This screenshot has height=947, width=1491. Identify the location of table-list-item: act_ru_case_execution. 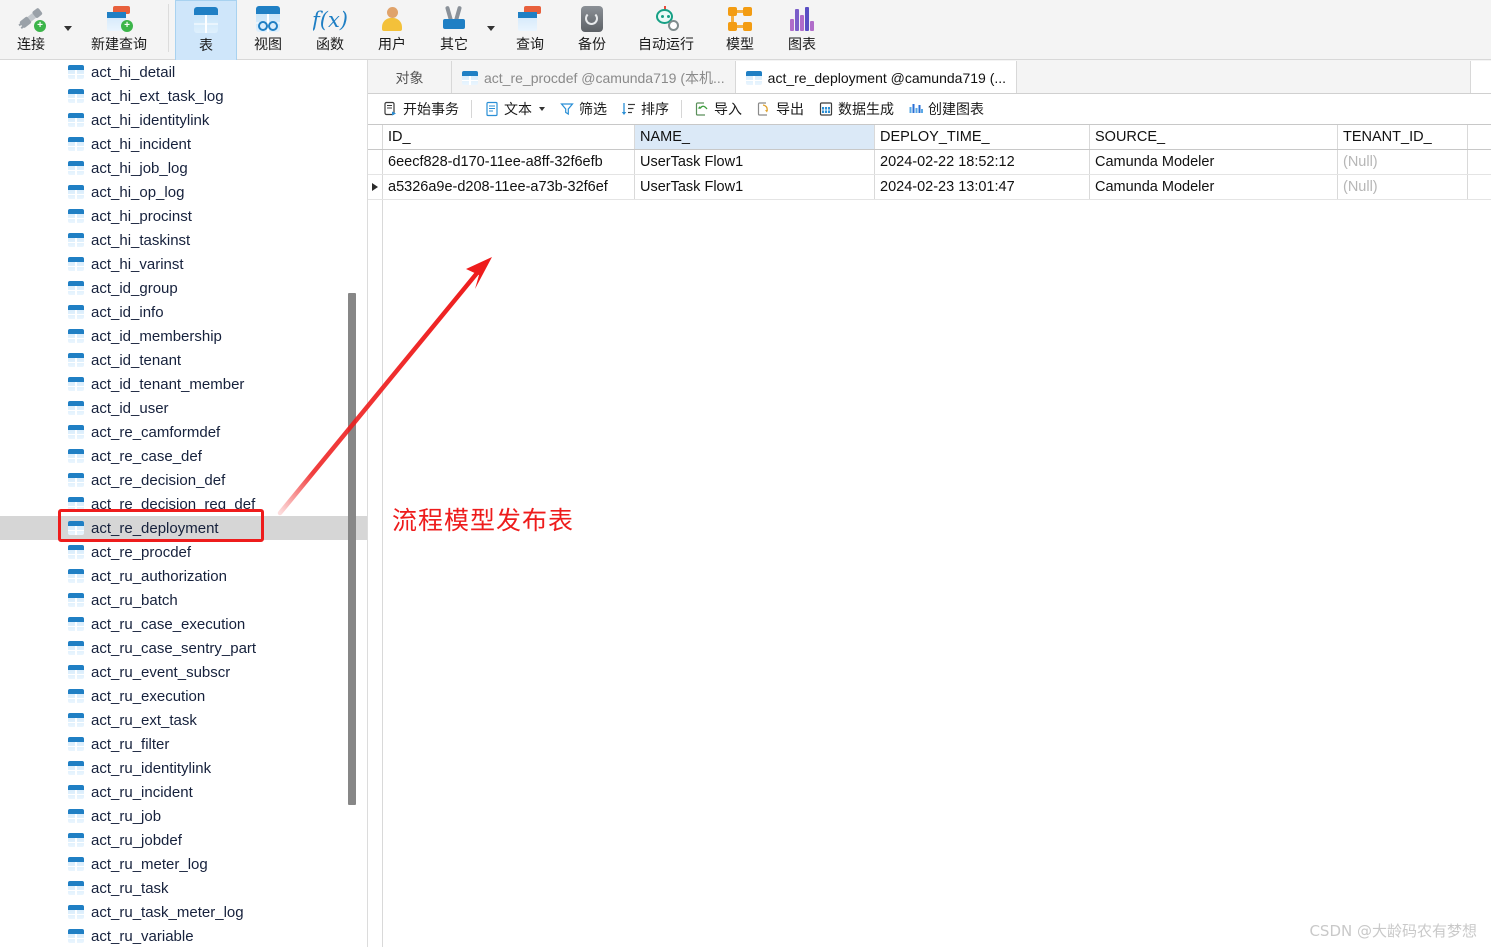
(184, 624).